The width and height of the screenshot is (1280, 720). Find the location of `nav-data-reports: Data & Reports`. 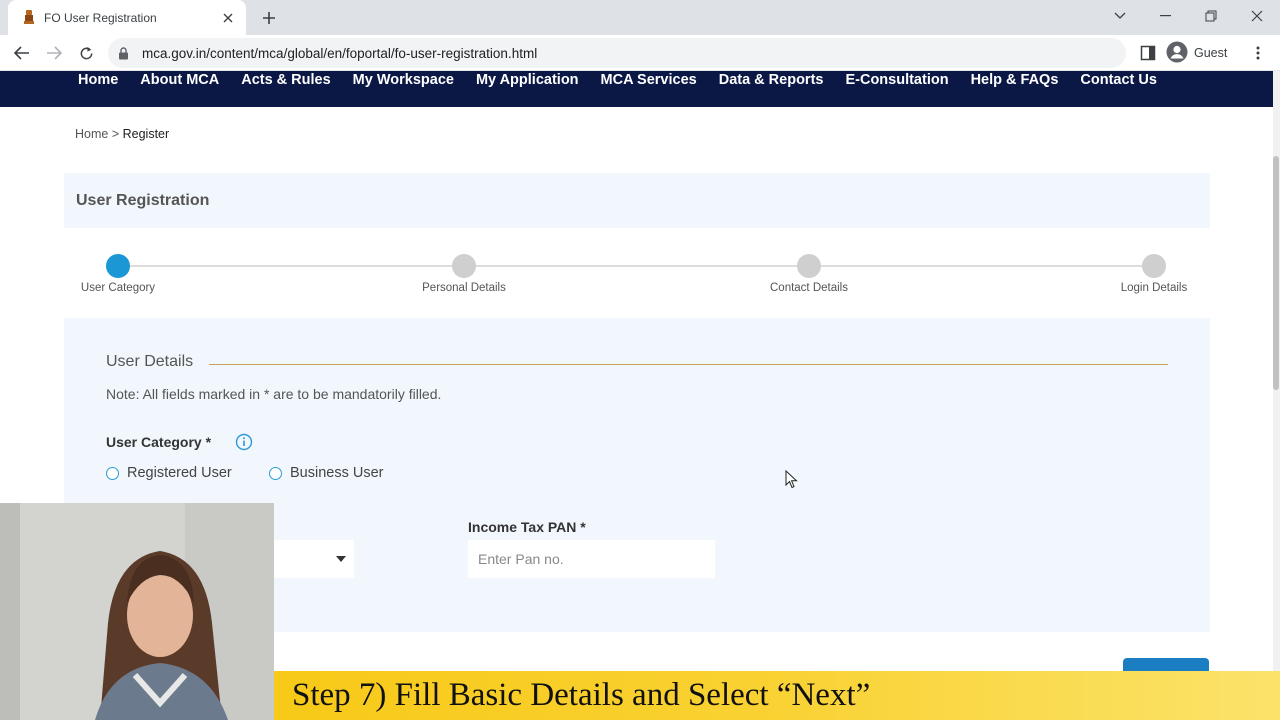

nav-data-reports: Data & Reports is located at coordinates (771, 79).